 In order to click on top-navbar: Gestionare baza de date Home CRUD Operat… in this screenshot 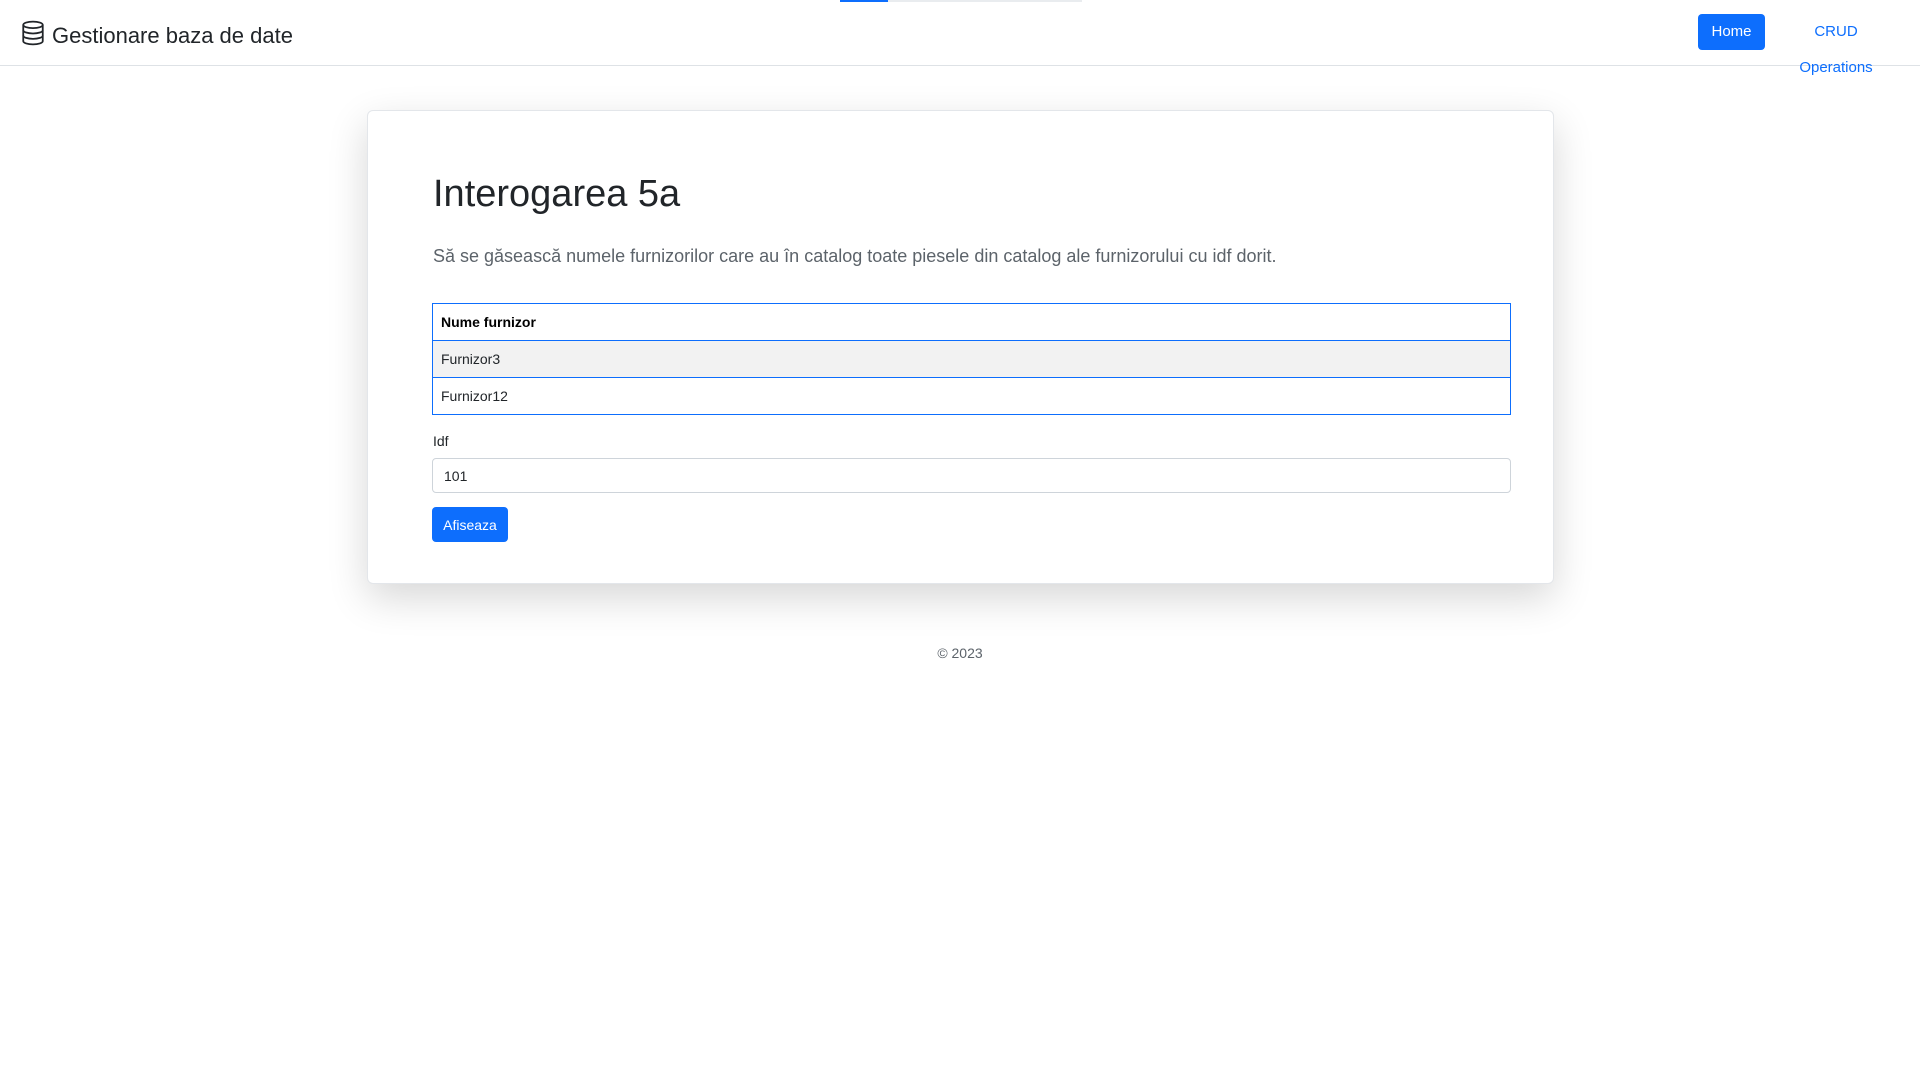, I will do `click(960, 38)`.